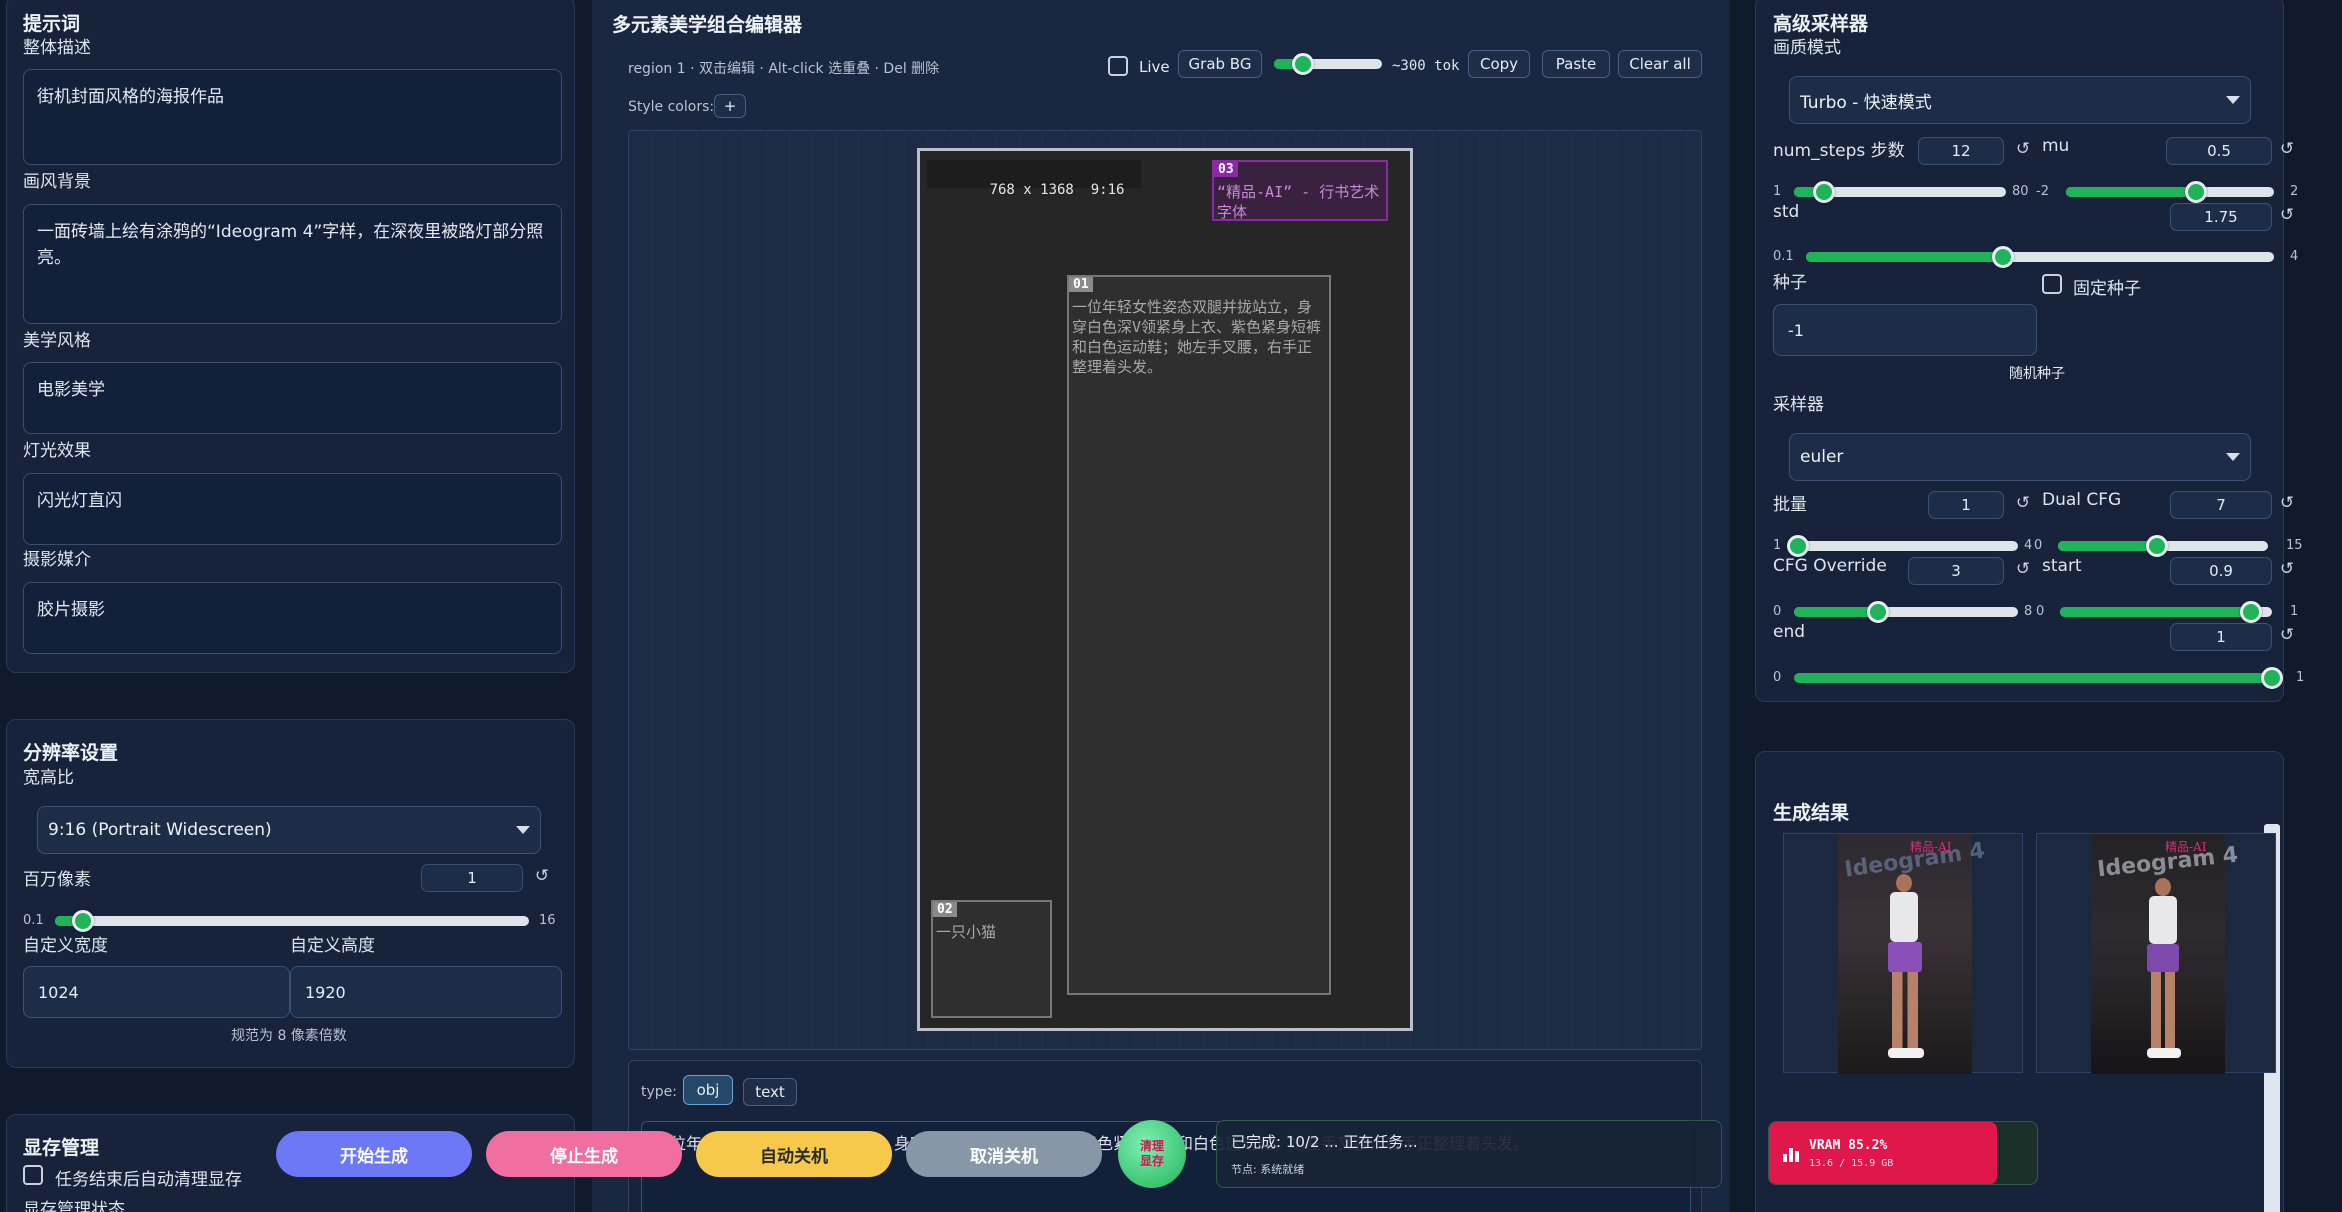 This screenshot has width=2342, height=1212. What do you see at coordinates (2250, 612) in the screenshot?
I see `start-slider-thumb` at bounding box center [2250, 612].